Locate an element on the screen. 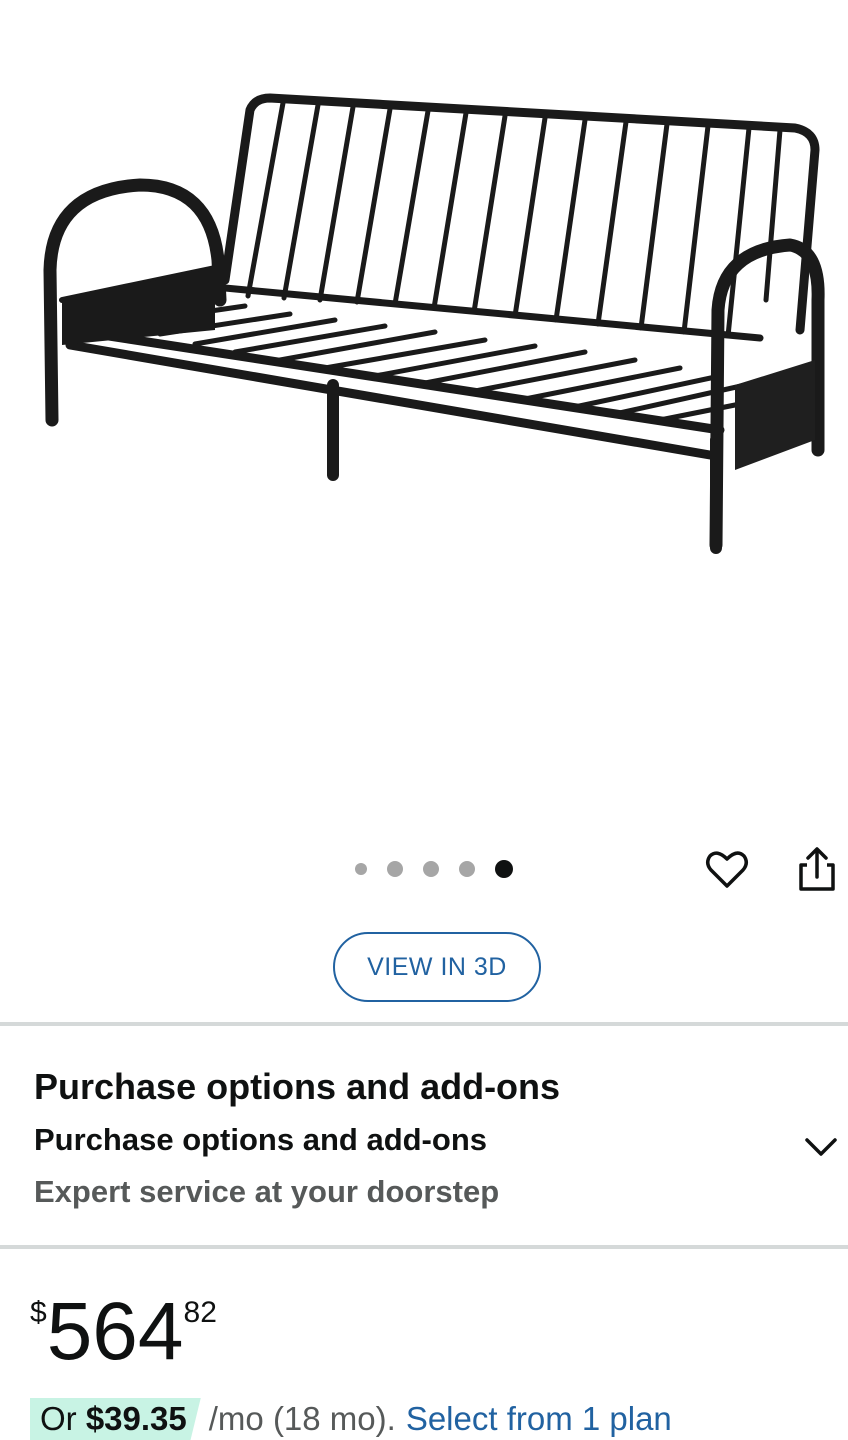  heart-icon is located at coordinates (727, 869).